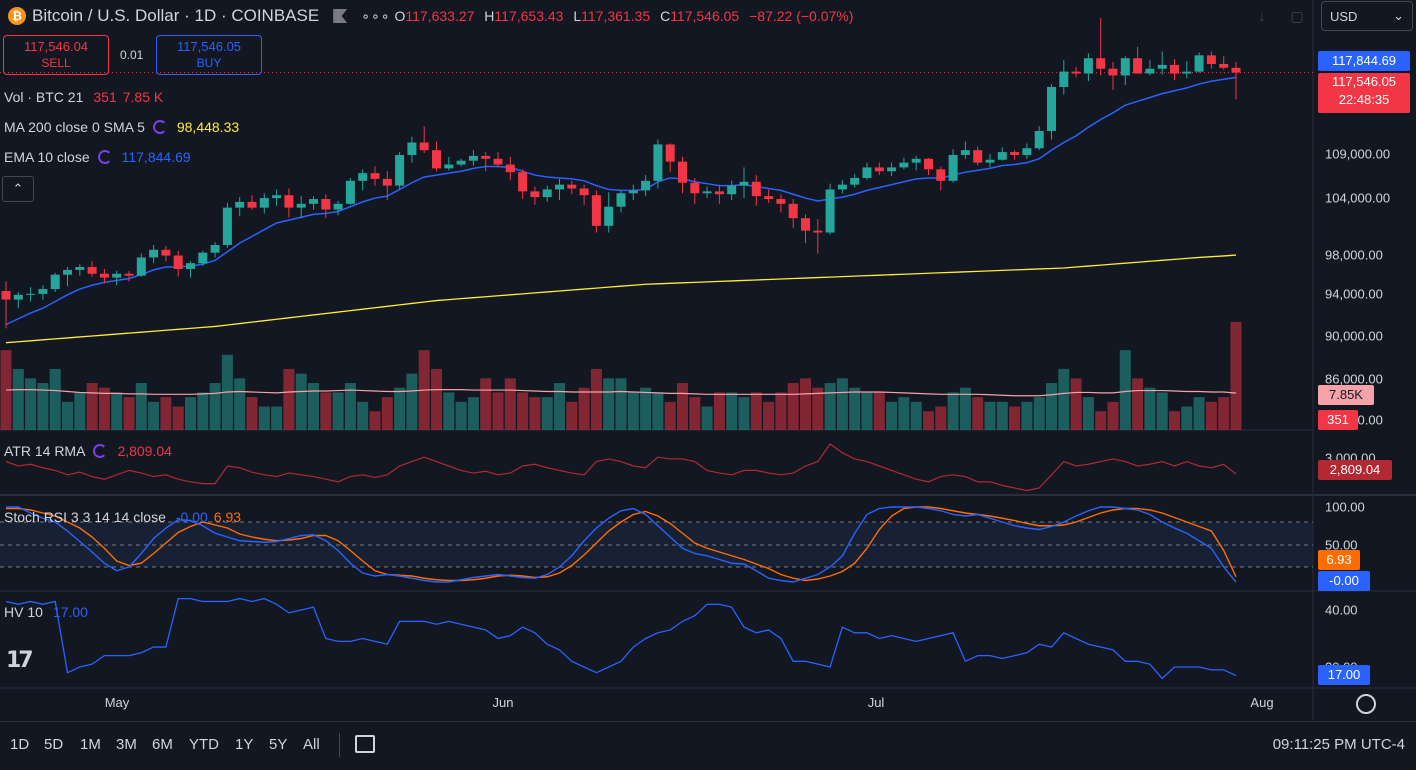 The image size is (1416, 770). What do you see at coordinates (126, 744) in the screenshot?
I see `range-3m-button: 3M` at bounding box center [126, 744].